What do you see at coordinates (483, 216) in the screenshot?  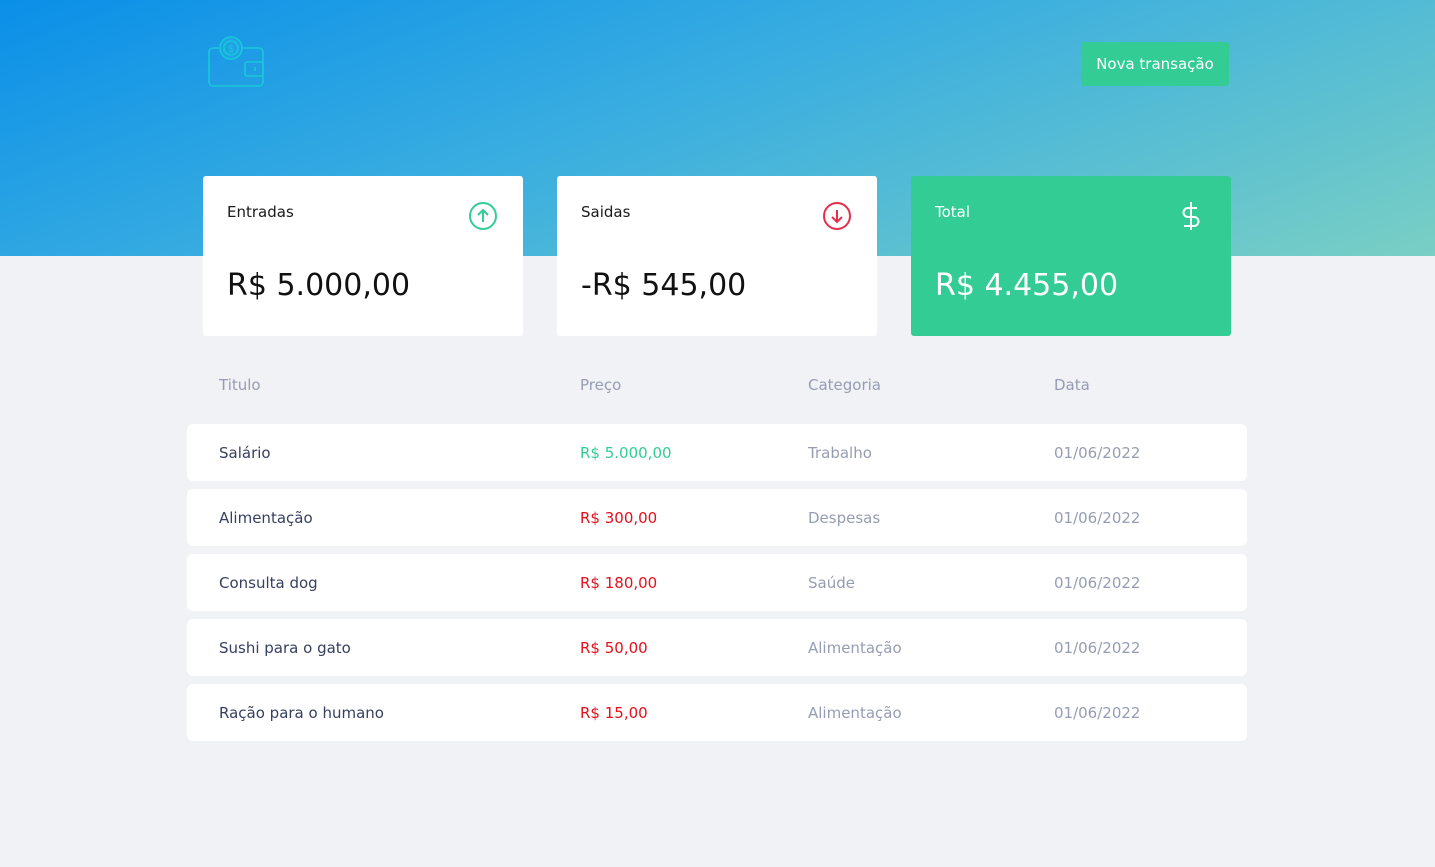 I see `arrow-up-circle-icon` at bounding box center [483, 216].